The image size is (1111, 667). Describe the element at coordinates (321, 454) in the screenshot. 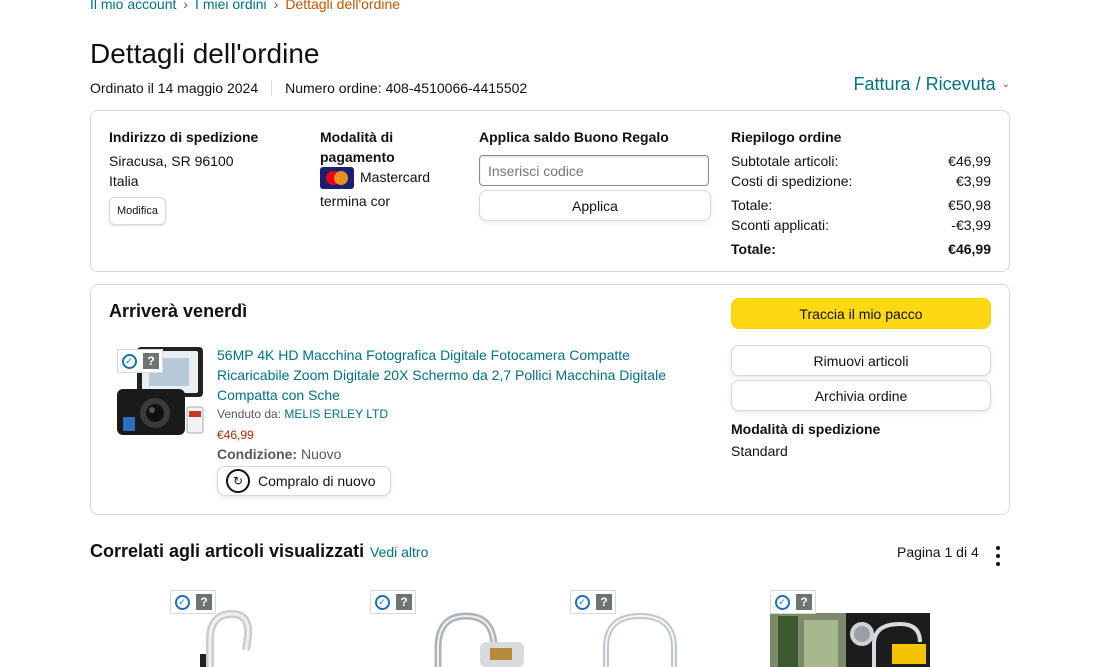

I see `condition-value: Nuovo` at that location.